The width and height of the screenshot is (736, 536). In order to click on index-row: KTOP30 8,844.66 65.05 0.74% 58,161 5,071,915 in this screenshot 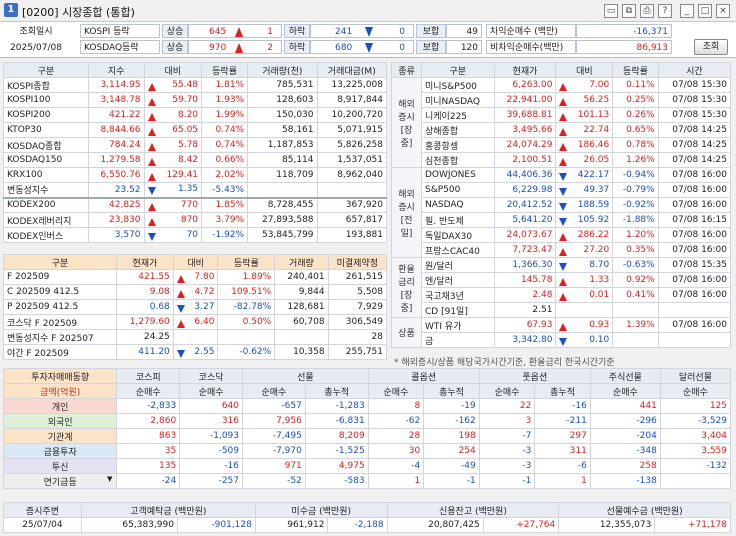, I will do `click(195, 130)`.